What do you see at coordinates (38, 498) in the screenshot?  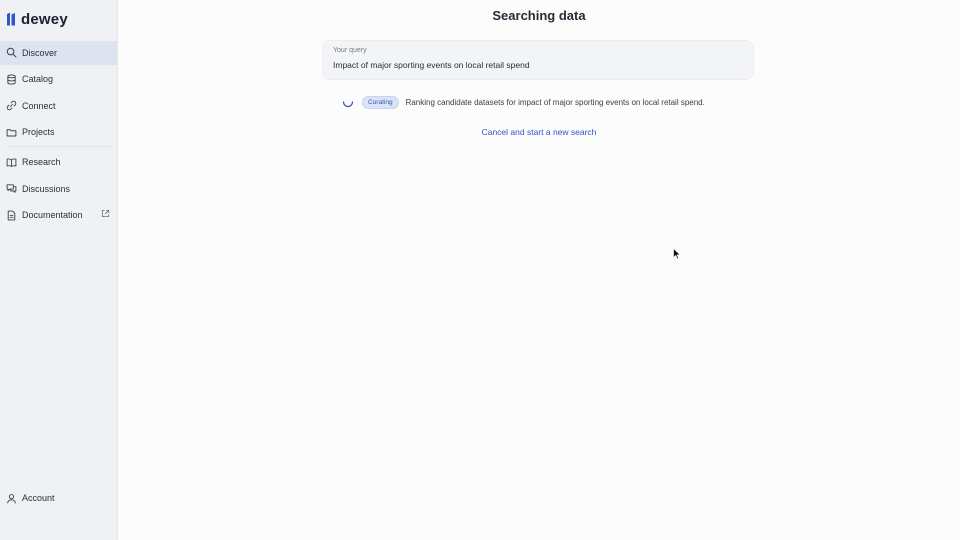 I see `sidebar-item-label: Account` at bounding box center [38, 498].